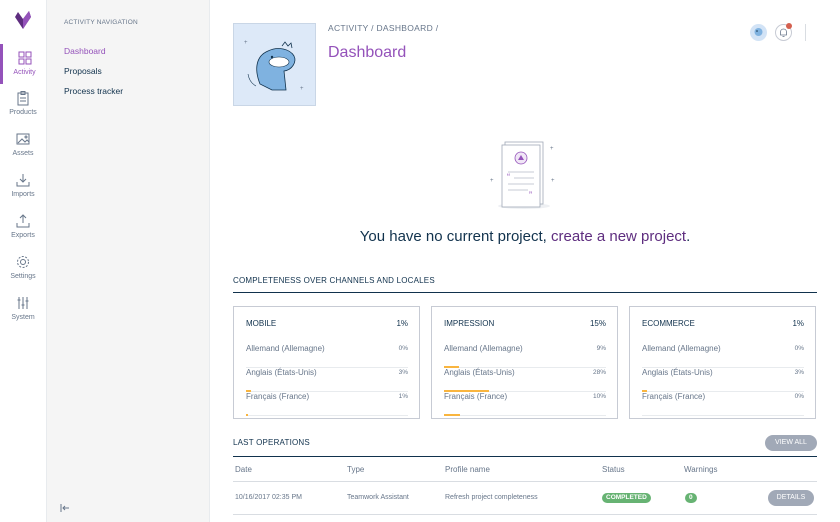 The height and width of the screenshot is (522, 840). Describe the element at coordinates (23, 112) in the screenshot. I see `menu-label: Products` at that location.